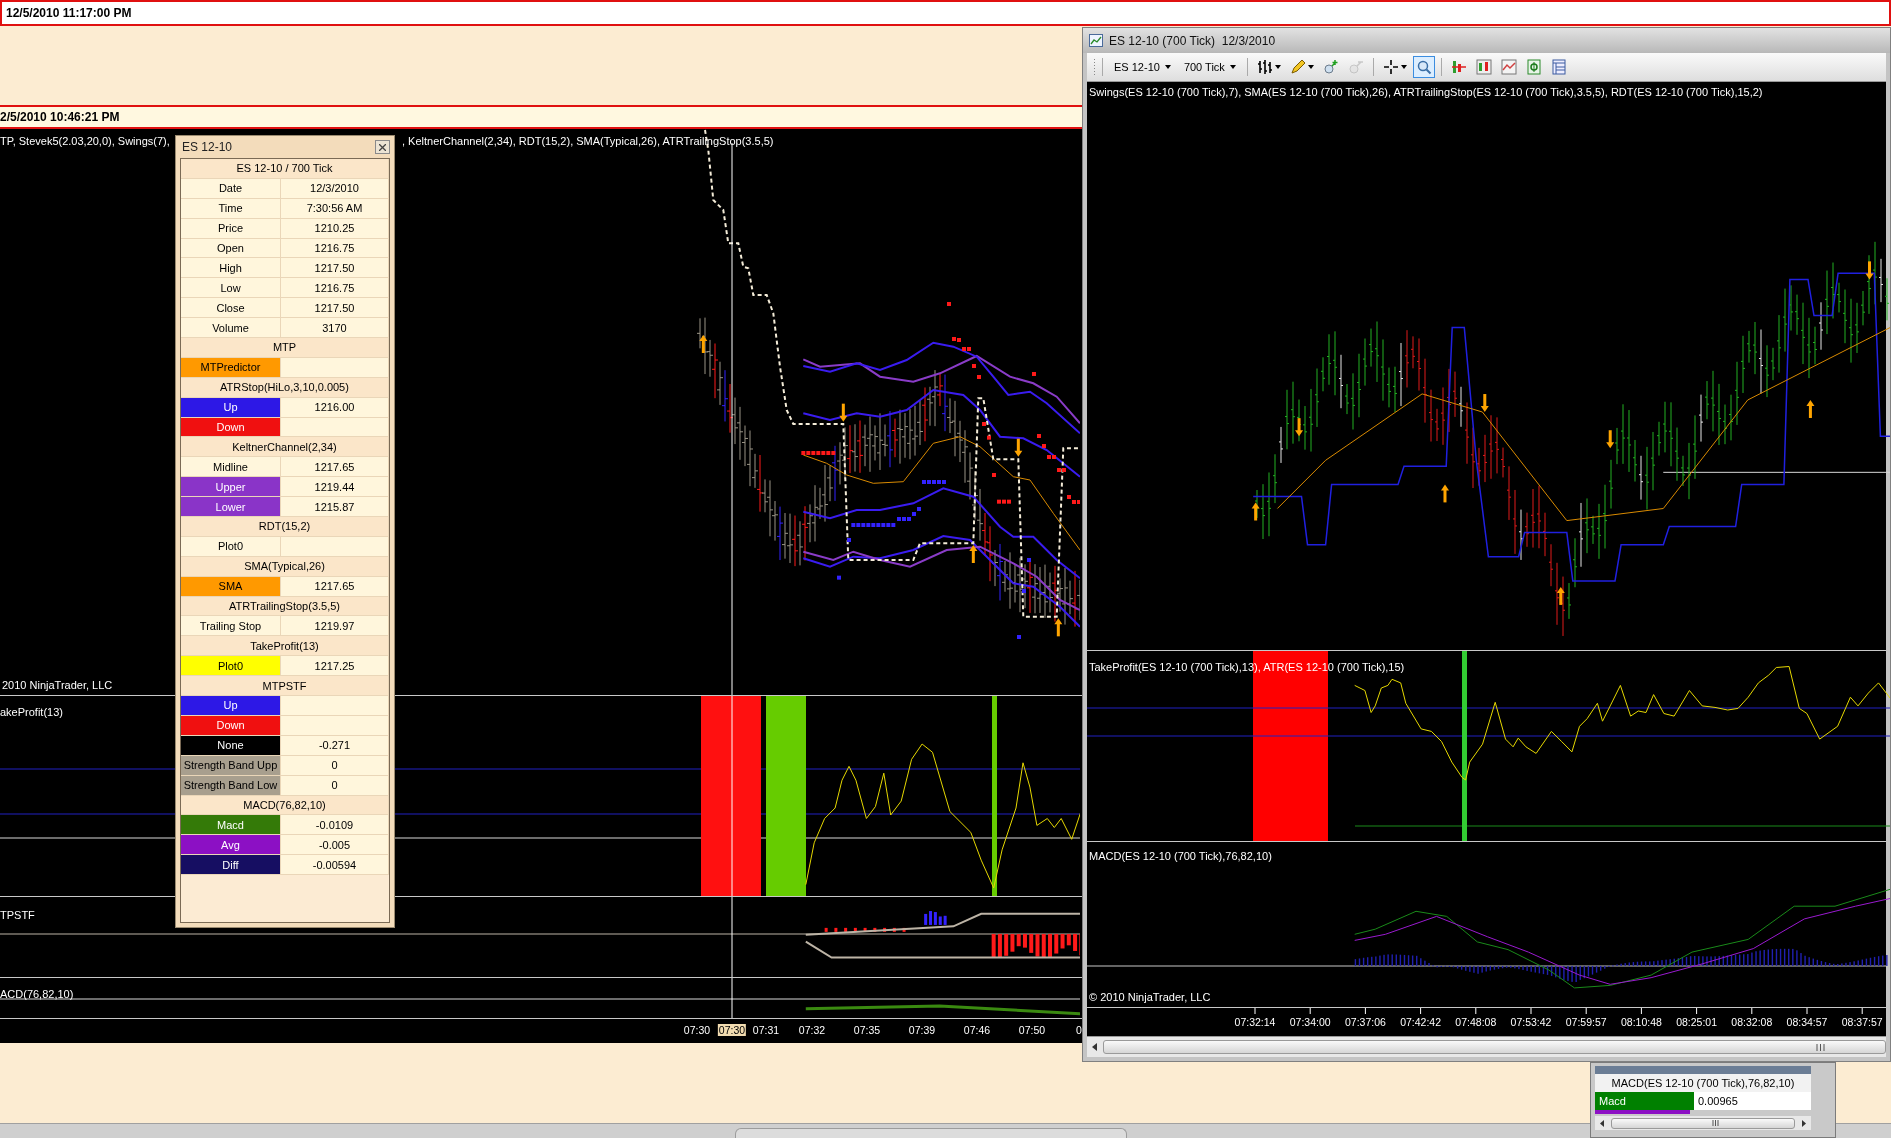 This screenshot has width=1891, height=1138. What do you see at coordinates (231, 666) in the screenshot?
I see `plot-label: Plot0` at bounding box center [231, 666].